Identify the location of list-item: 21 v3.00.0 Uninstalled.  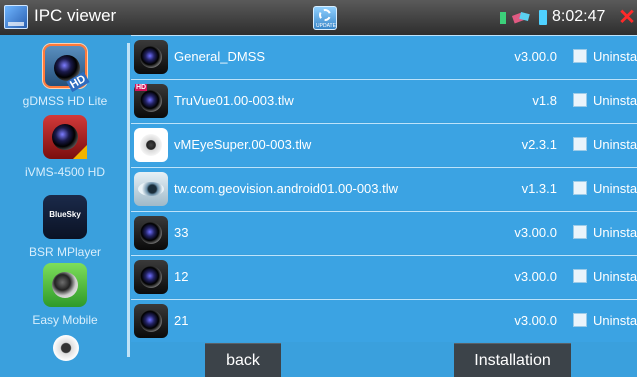
(384, 320).